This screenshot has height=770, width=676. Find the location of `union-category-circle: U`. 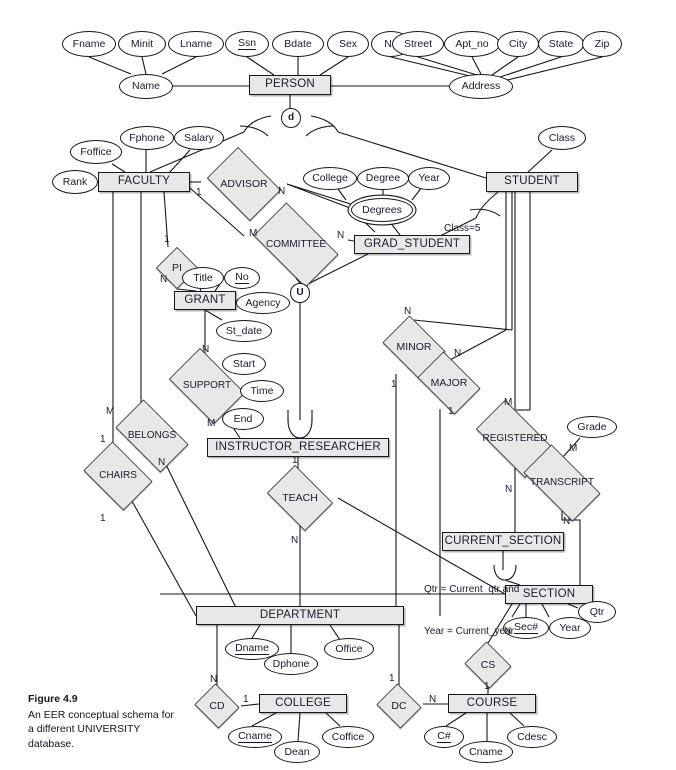

union-category-circle: U is located at coordinates (300, 293).